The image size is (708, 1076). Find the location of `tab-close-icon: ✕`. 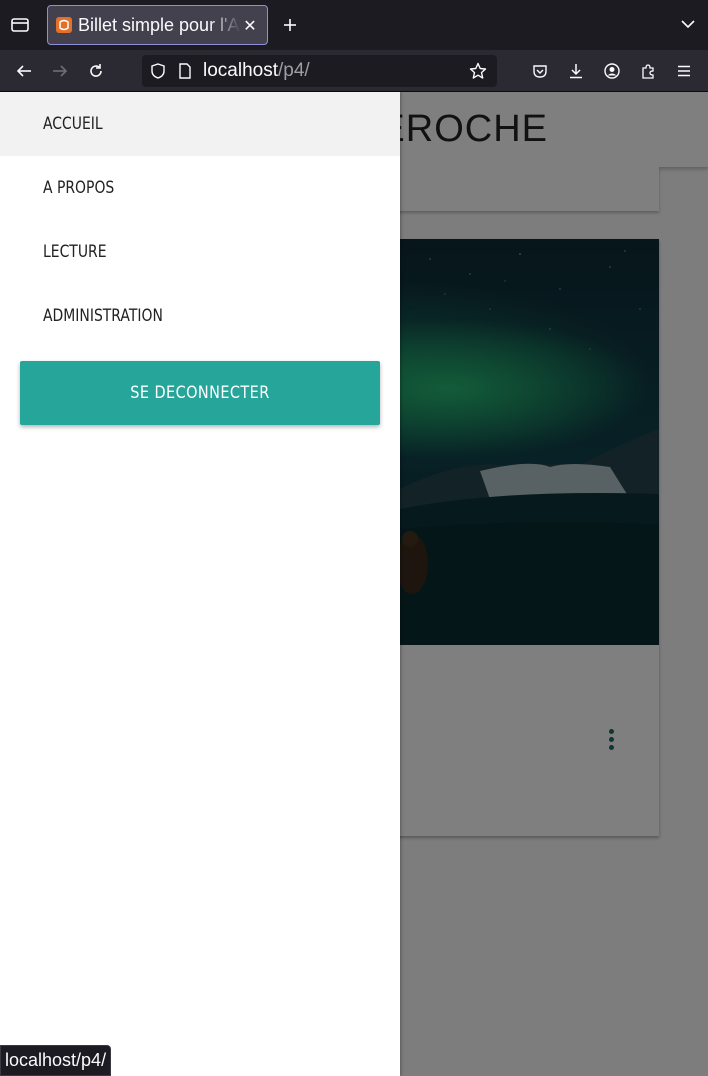

tab-close-icon: ✕ is located at coordinates (250, 25).